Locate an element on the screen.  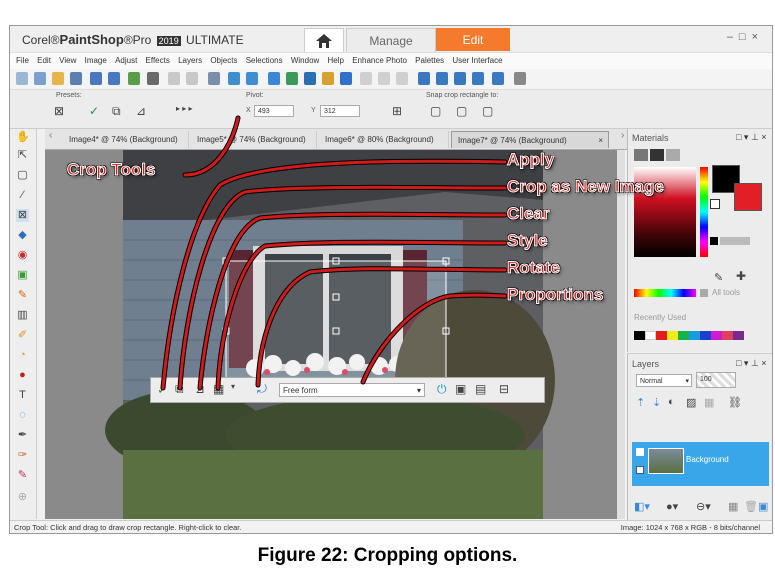
figure-caption: Figure 22: Cropping options. is located at coordinates (387, 555).